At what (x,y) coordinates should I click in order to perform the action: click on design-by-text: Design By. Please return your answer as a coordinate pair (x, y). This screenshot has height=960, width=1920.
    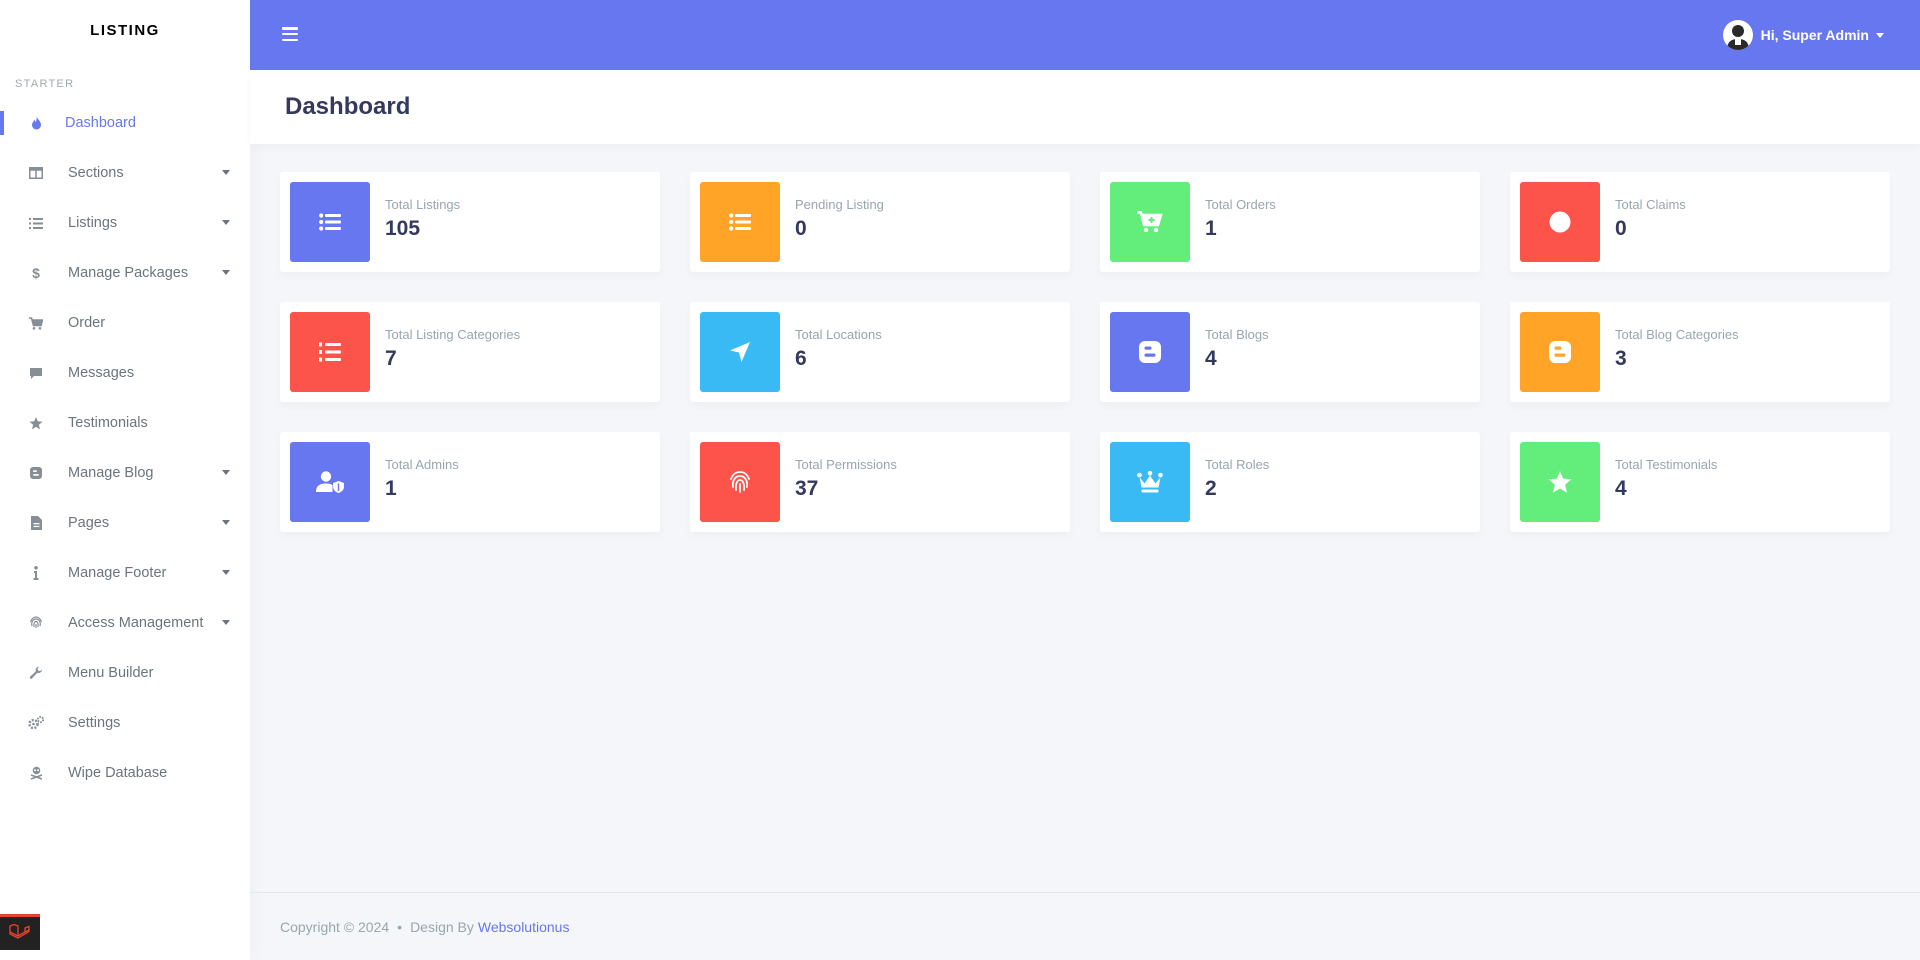
    Looking at the image, I should click on (442, 926).